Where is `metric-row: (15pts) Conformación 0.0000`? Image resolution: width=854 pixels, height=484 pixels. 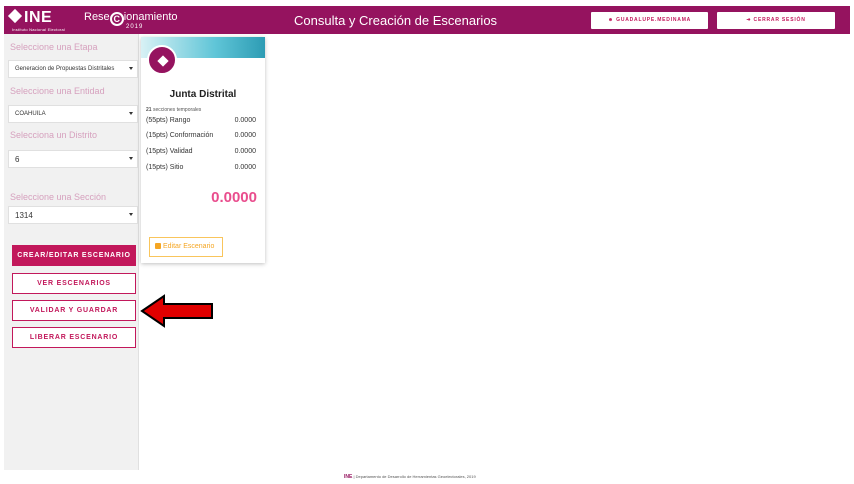
metric-row: (15pts) Conformación 0.0000 is located at coordinates (201, 135).